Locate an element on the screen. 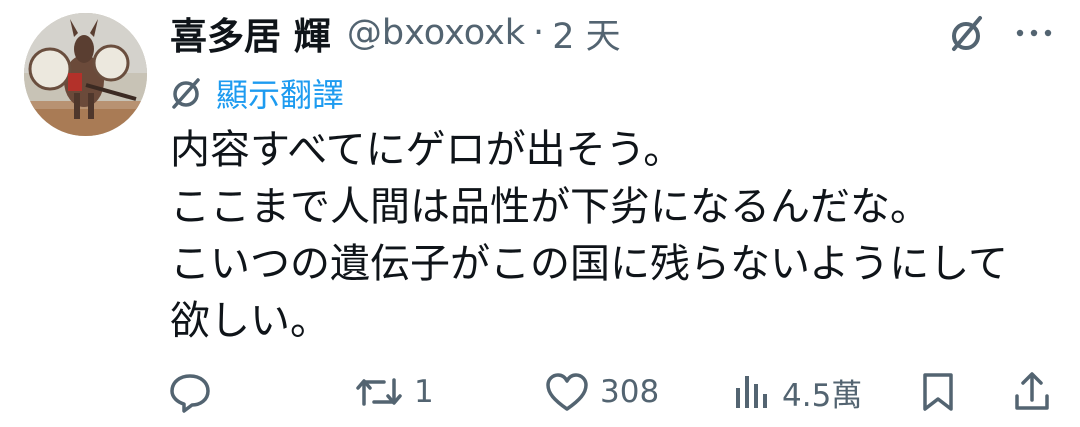  translate-label: 顯示翻譯 is located at coordinates (280, 95).